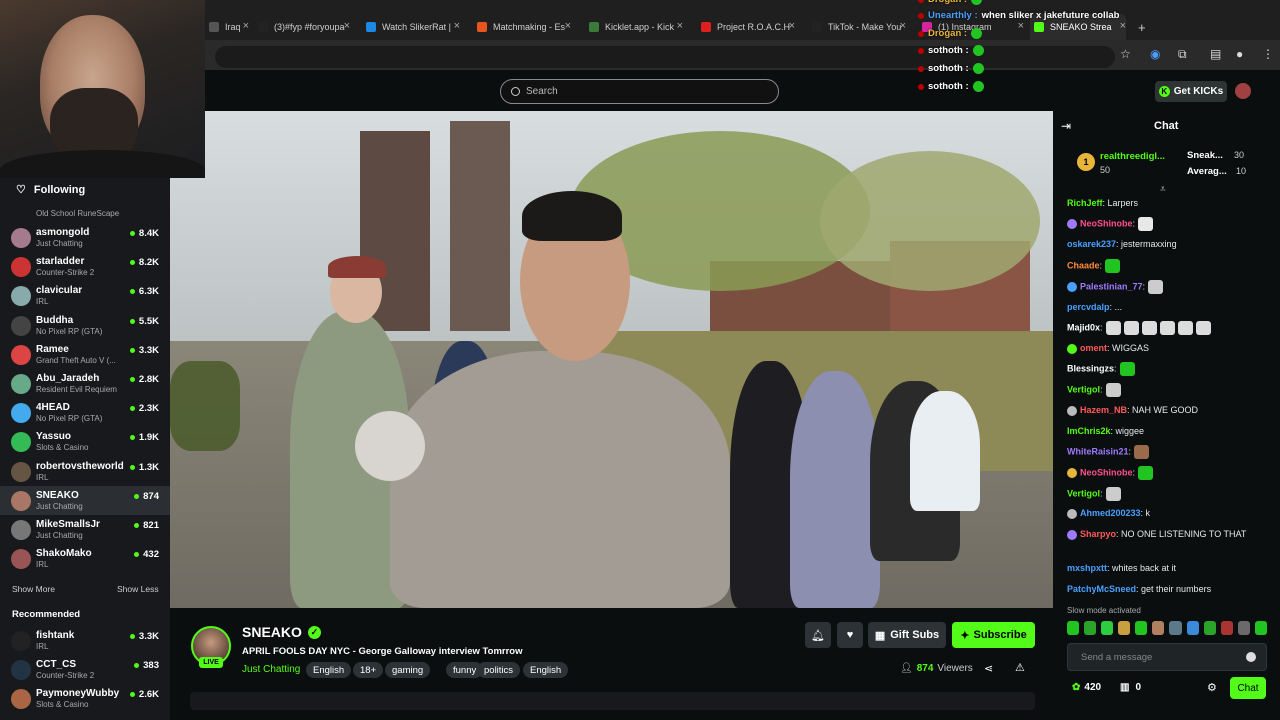 The height and width of the screenshot is (720, 1280). Describe the element at coordinates (818, 635) in the screenshot. I see `notification-bell-button: 🔔︎` at that location.